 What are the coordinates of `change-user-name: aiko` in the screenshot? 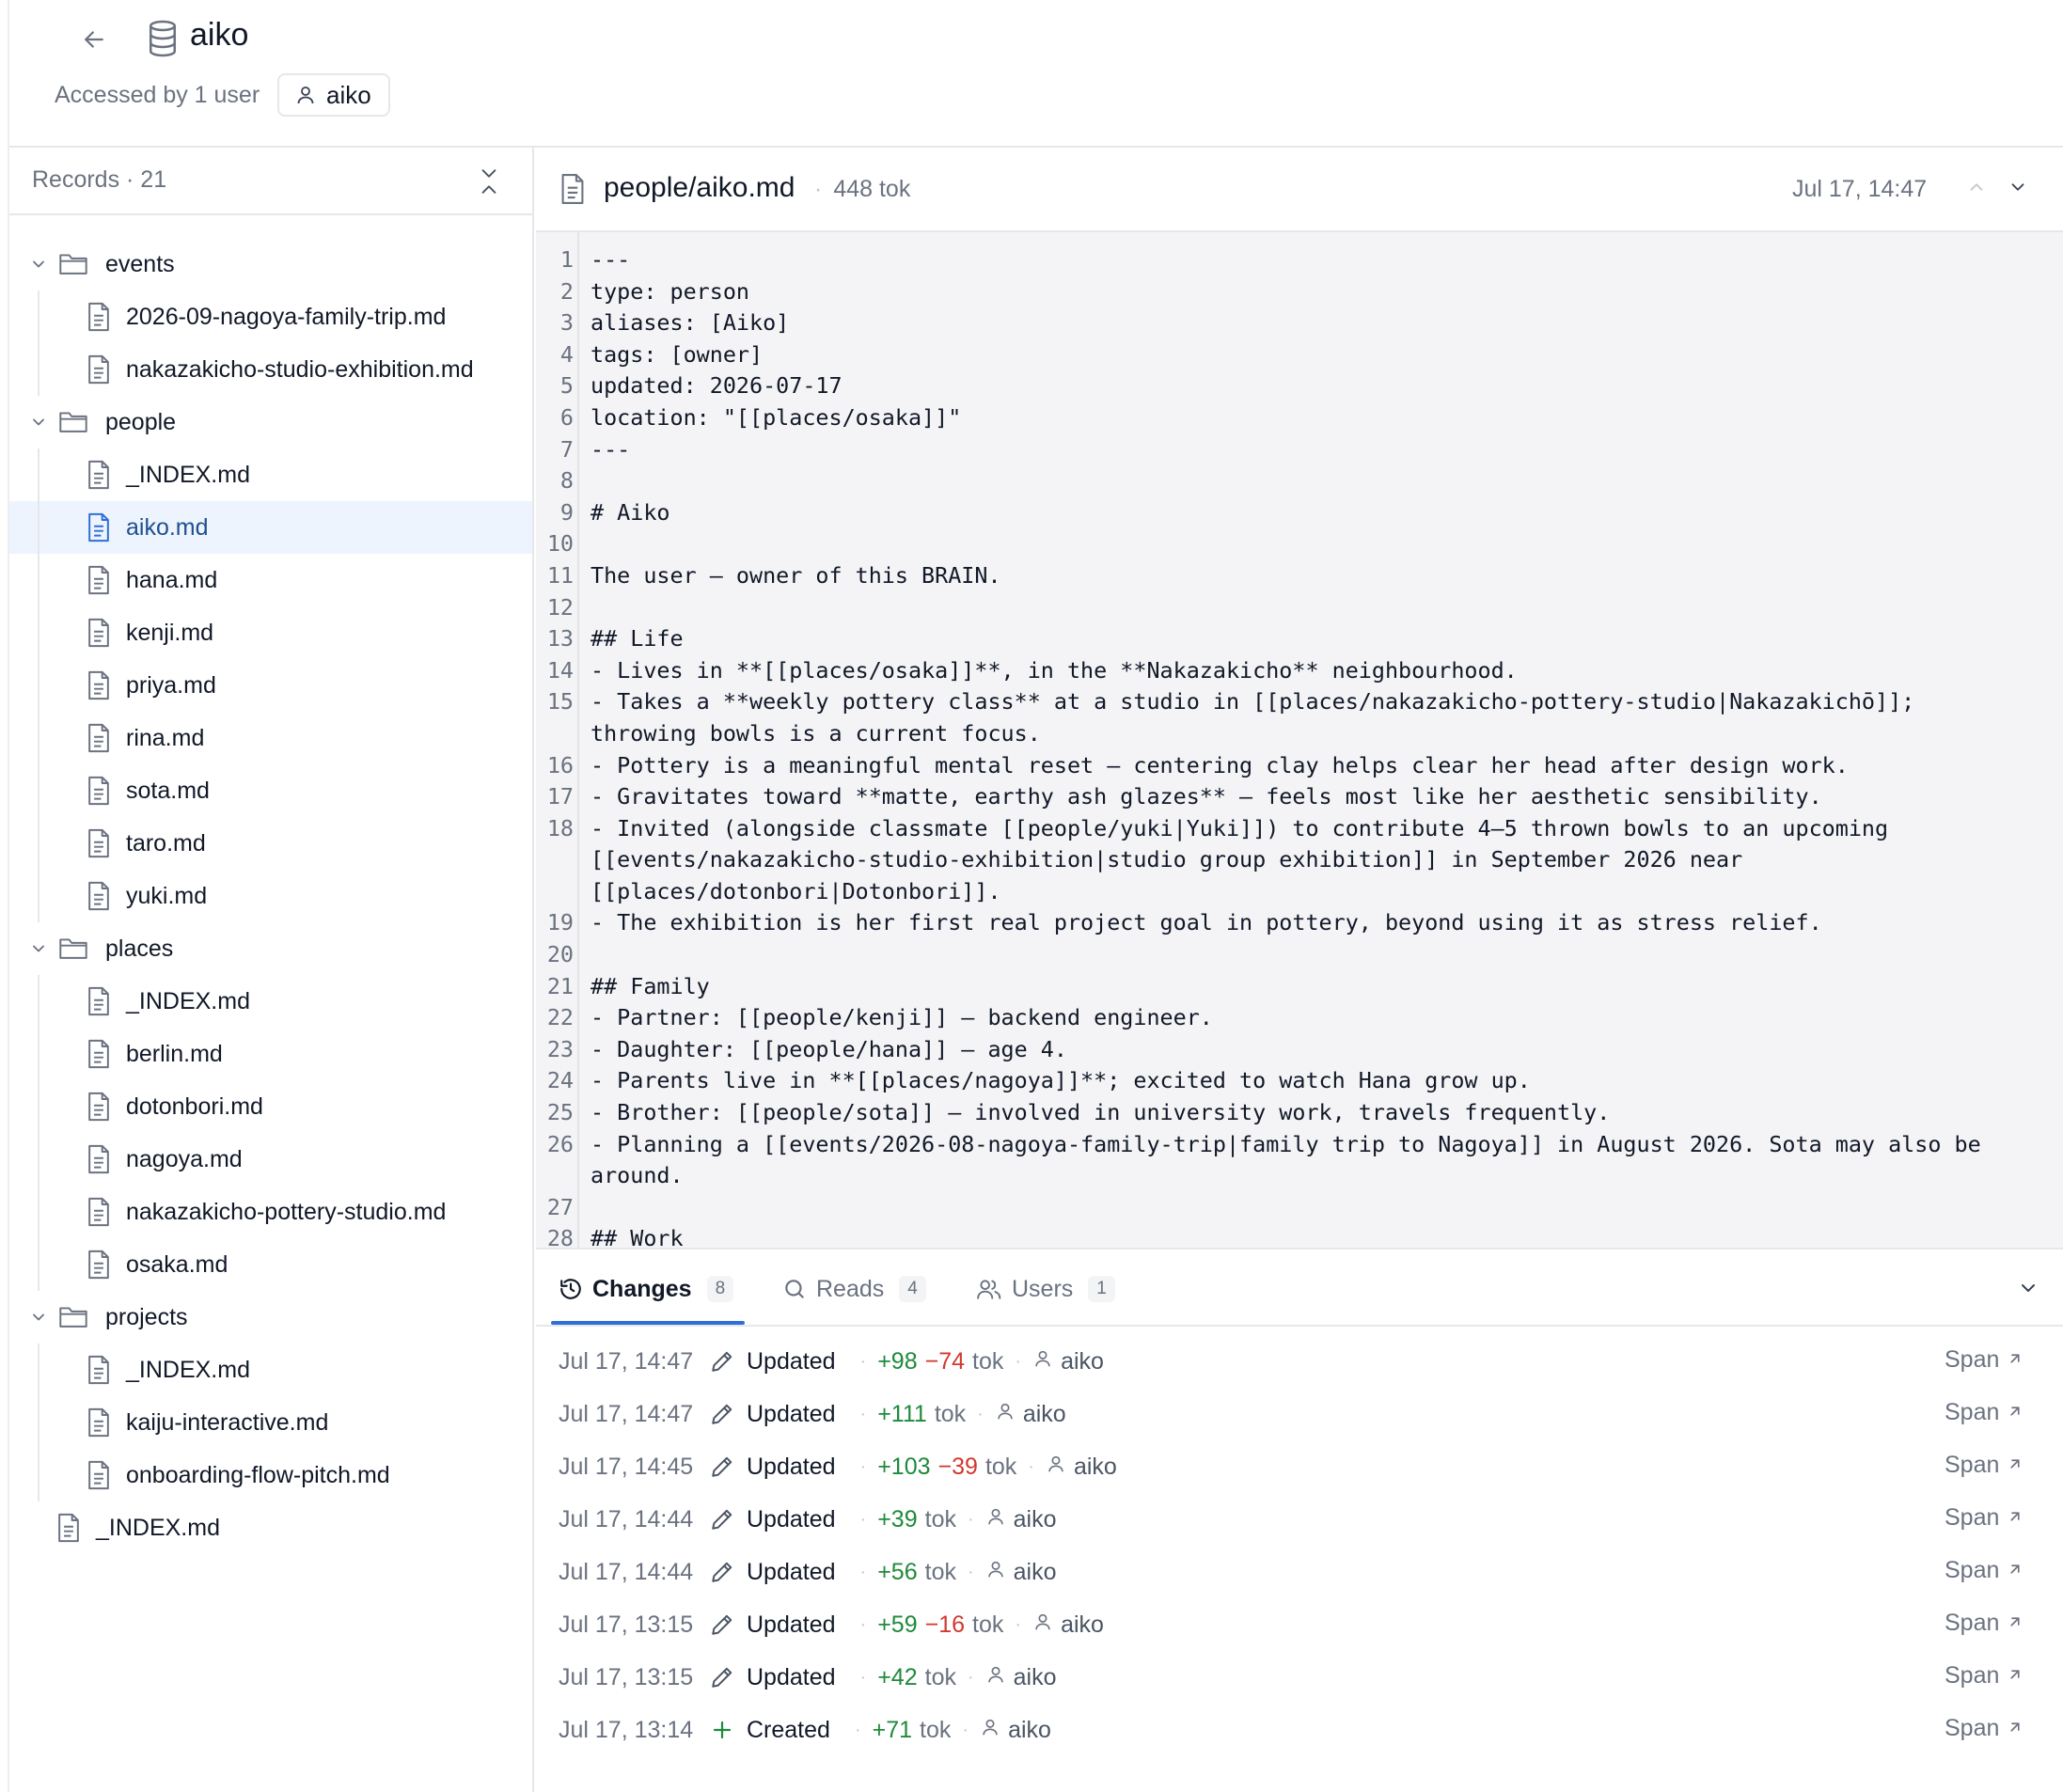 It's located at (1095, 1466).